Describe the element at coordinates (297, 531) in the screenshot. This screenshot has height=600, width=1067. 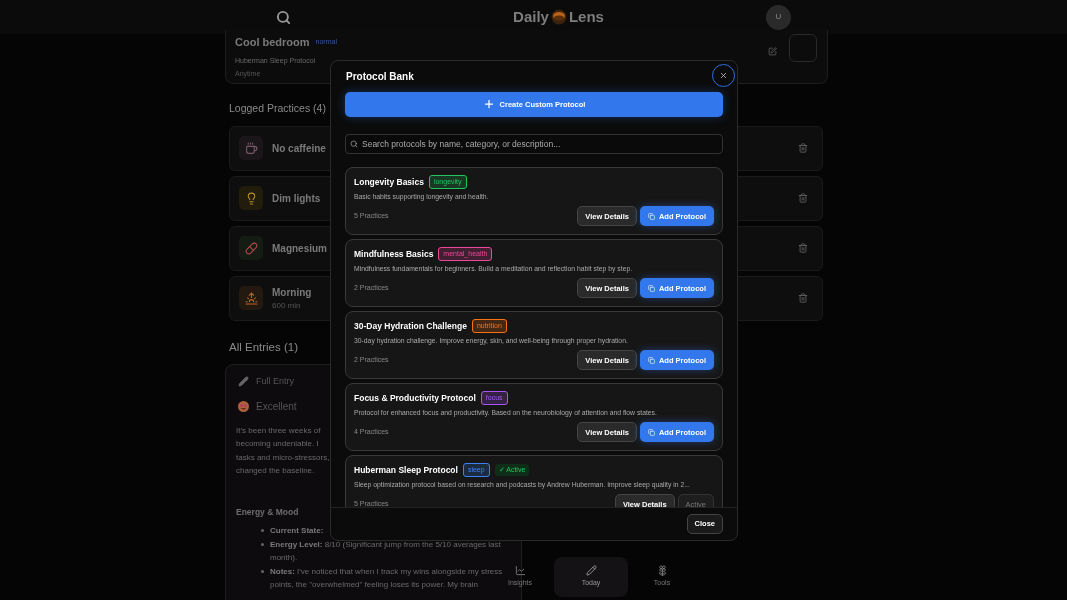
I see `bullet-text: Current State:` at that location.